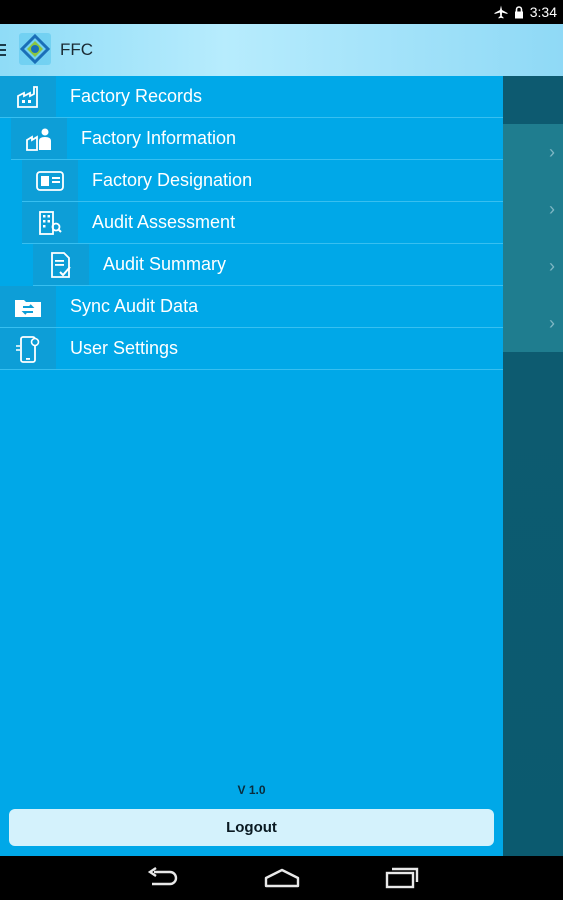 The width and height of the screenshot is (563, 900). What do you see at coordinates (533, 466) in the screenshot?
I see `background-content: › › › ›` at bounding box center [533, 466].